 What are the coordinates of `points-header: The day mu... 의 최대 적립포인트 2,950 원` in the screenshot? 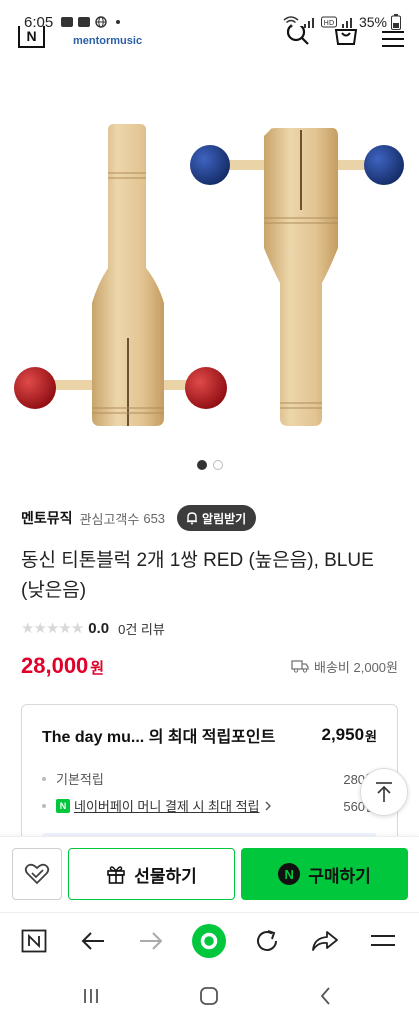 It's located at (209, 735).